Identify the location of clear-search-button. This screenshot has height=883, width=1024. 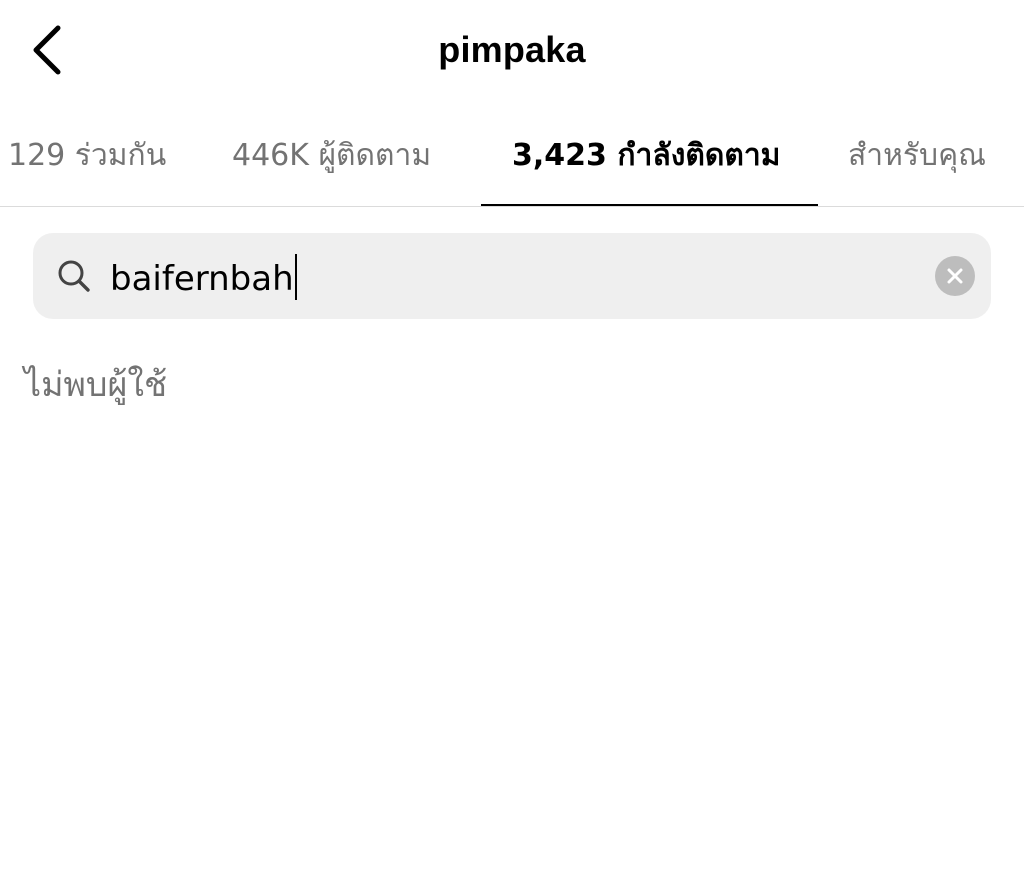
(955, 276).